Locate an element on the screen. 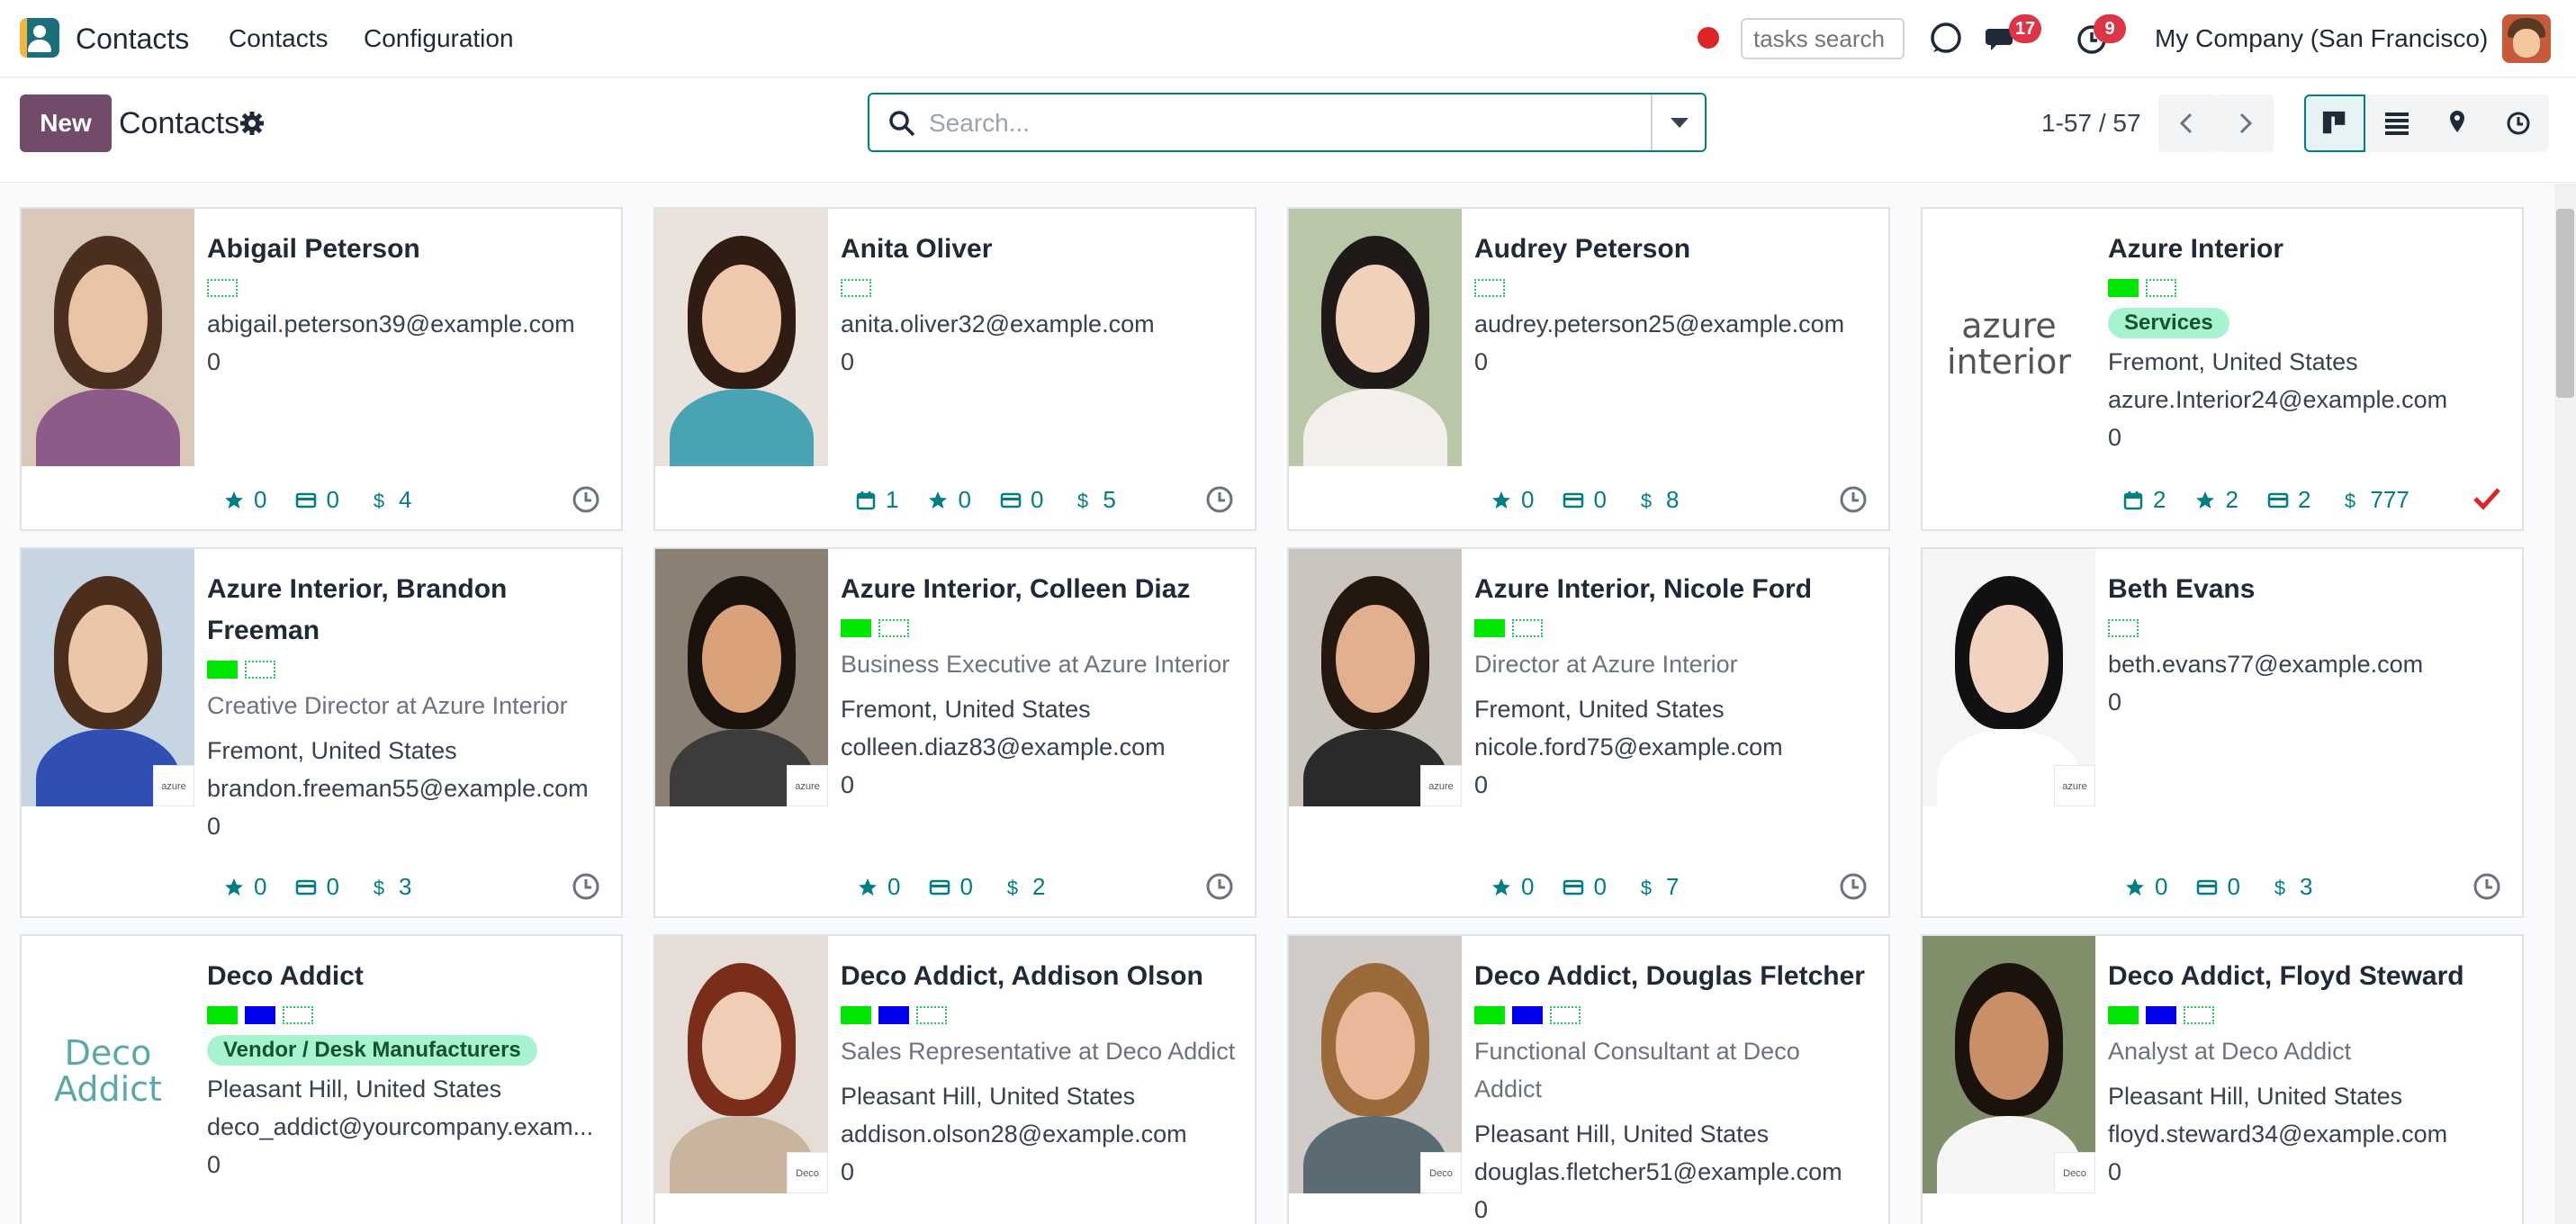 The image size is (2576, 1224). kanban-view-button is located at coordinates (2334, 123).